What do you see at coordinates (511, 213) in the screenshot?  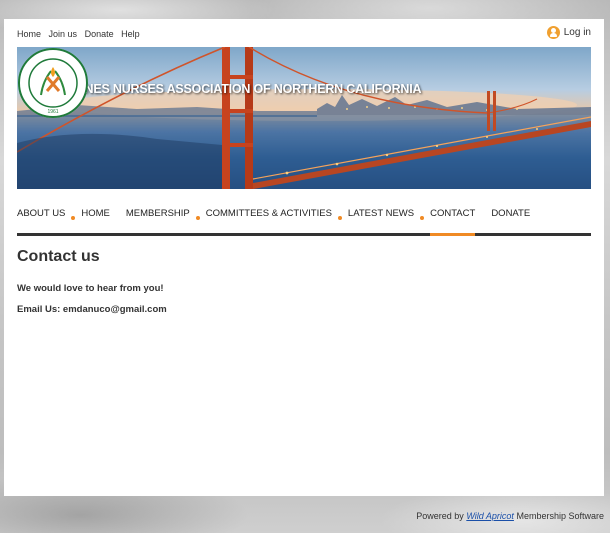 I see `nav-donate-label: DONATE` at bounding box center [511, 213].